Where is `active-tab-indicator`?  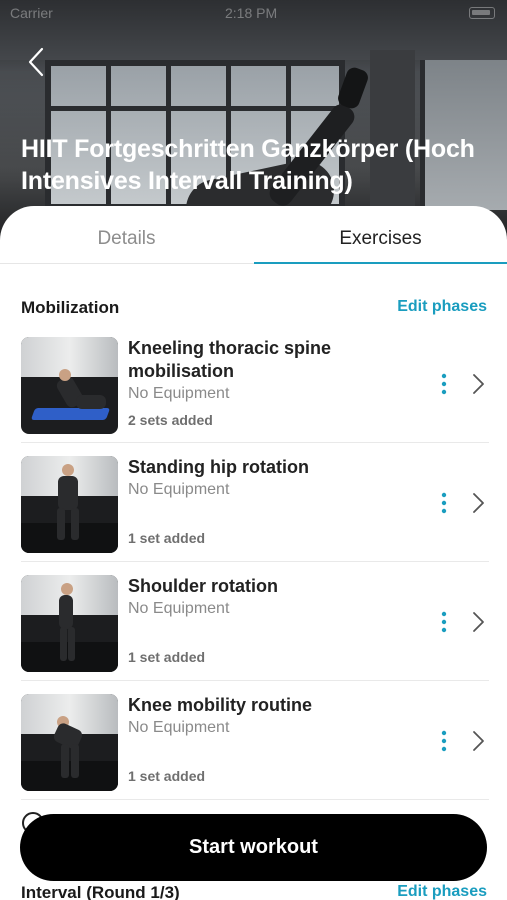
active-tab-indicator is located at coordinates (380, 263).